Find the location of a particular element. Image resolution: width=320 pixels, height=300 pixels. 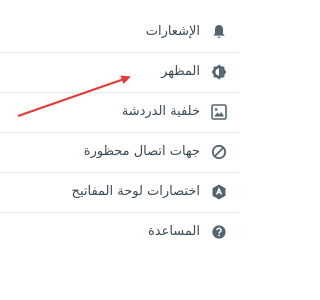

menu-item-notifications: الإشعارات is located at coordinates (119, 32).